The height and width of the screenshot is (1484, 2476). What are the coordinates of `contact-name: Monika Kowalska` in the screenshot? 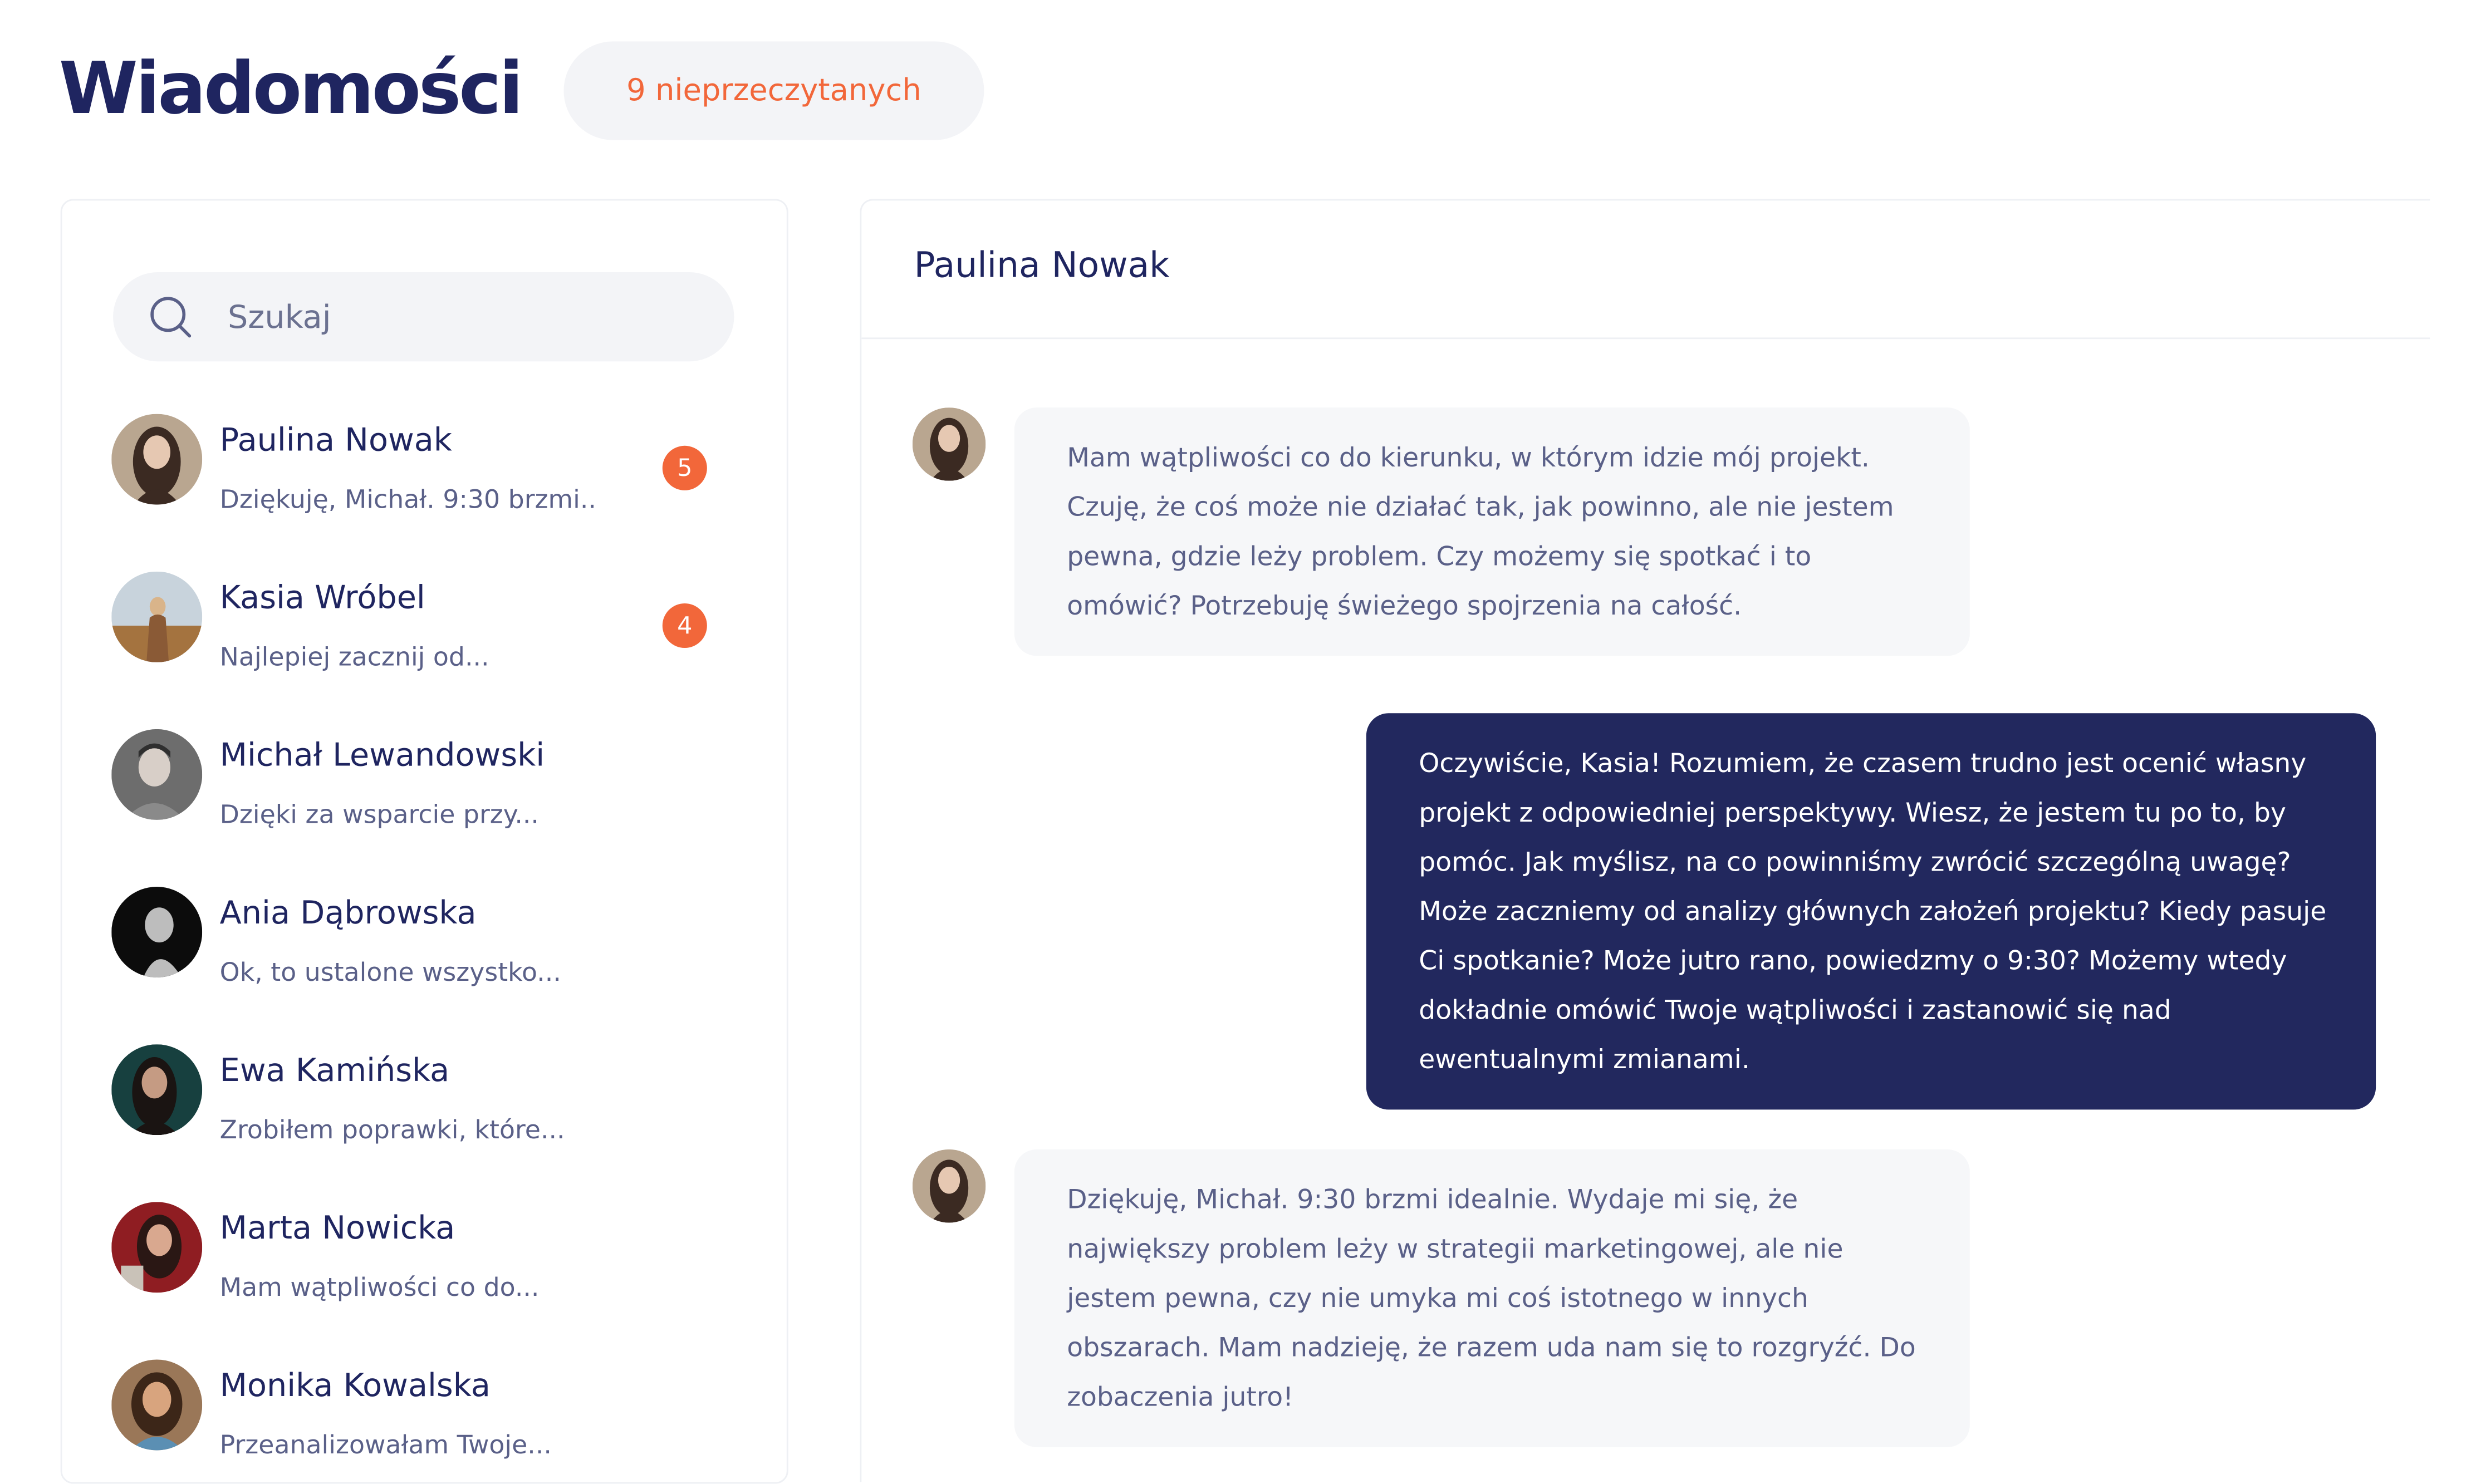 It's located at (355, 1385).